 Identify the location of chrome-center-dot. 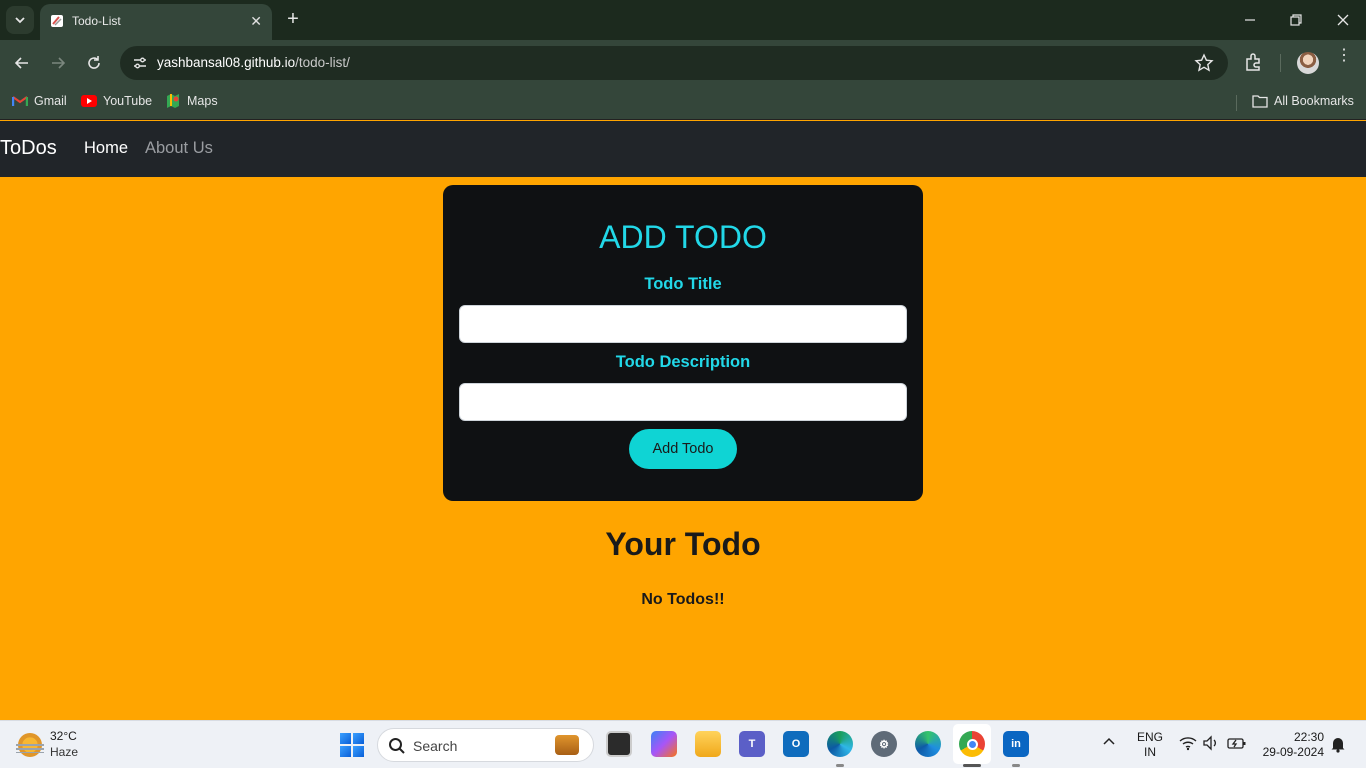
(972, 744).